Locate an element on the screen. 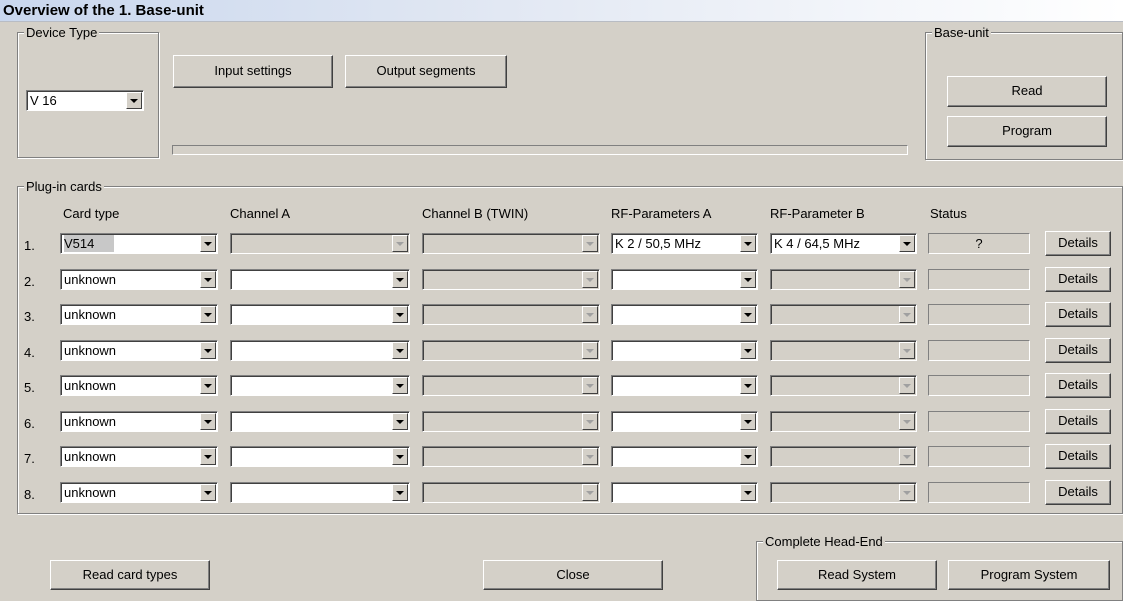  row-number: 4. is located at coordinates (29, 352).